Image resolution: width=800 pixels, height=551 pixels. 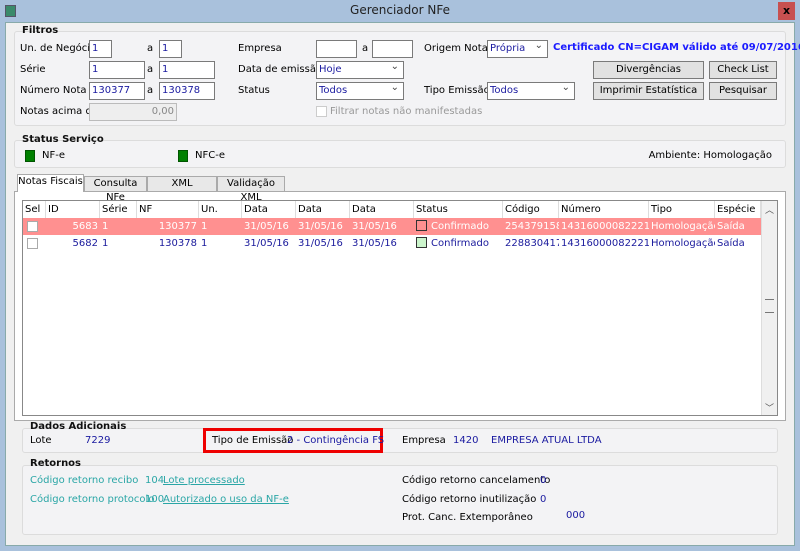 I want to click on column-header: Status, so click(x=458, y=209).